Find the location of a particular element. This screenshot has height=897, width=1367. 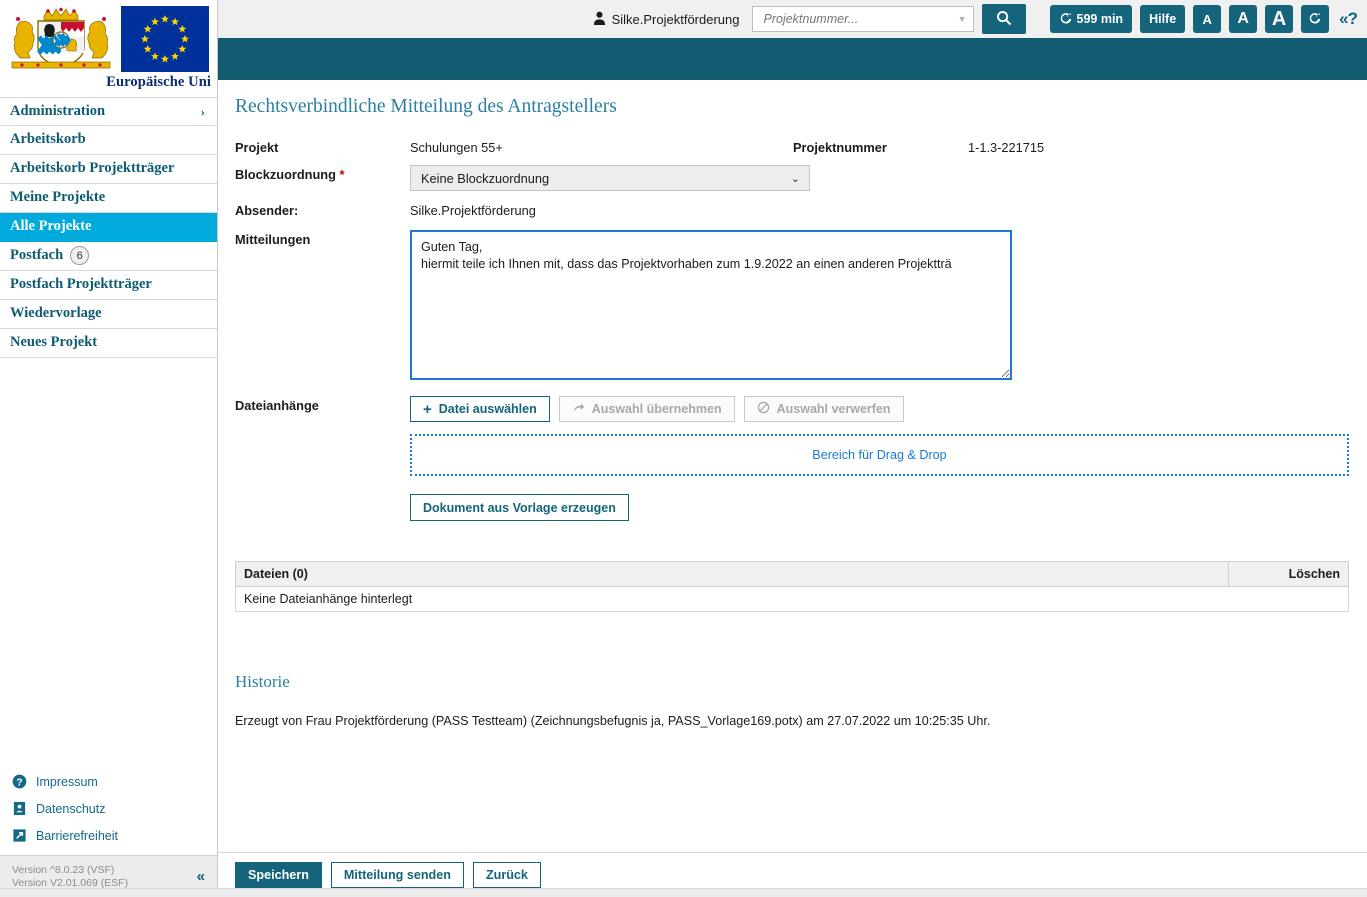

chevron-down-icon: ⌄ is located at coordinates (795, 178).